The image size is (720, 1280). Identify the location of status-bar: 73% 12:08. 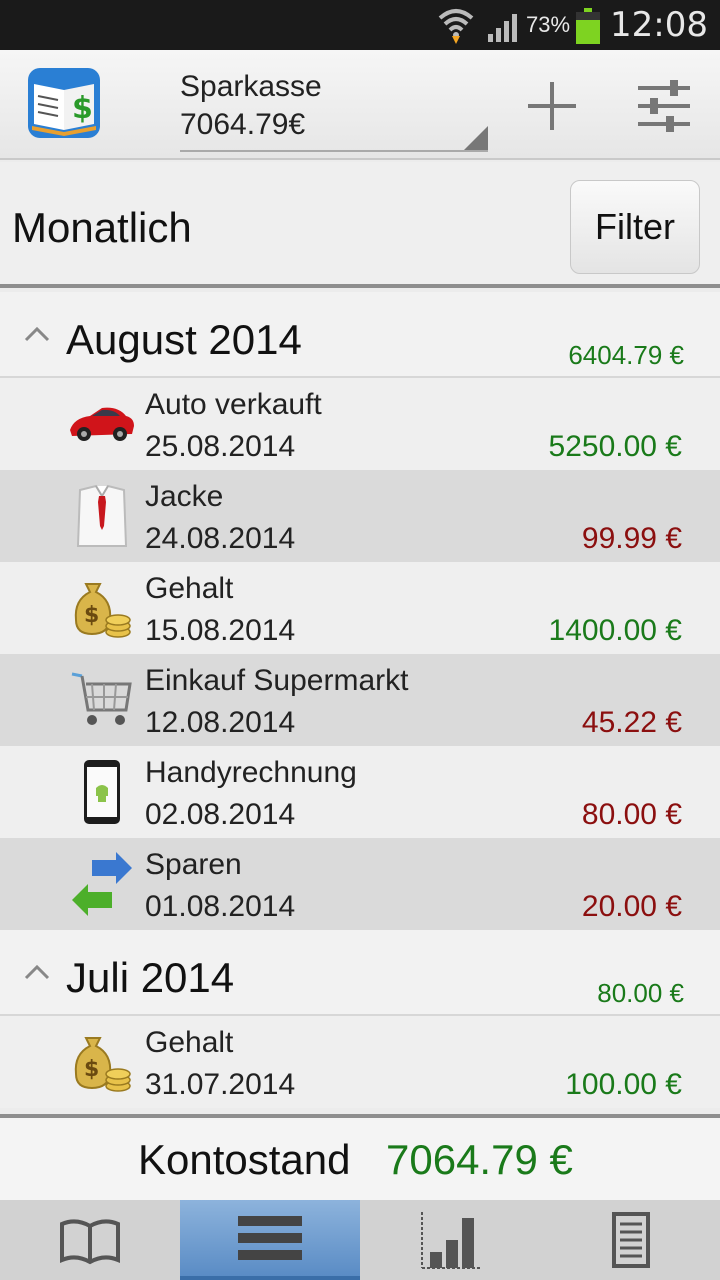
(360, 25).